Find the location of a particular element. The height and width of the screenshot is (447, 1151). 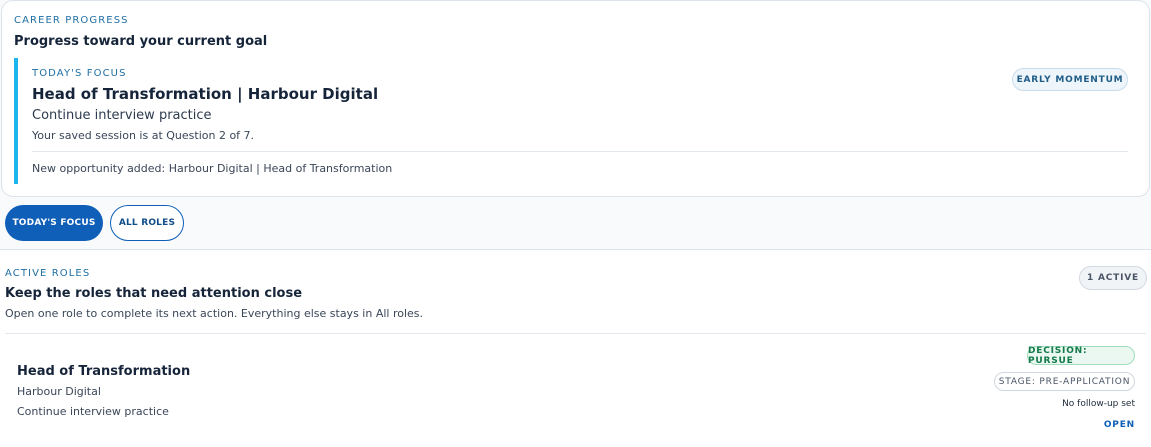

role-company: Harbour Digital is located at coordinates (59, 391).